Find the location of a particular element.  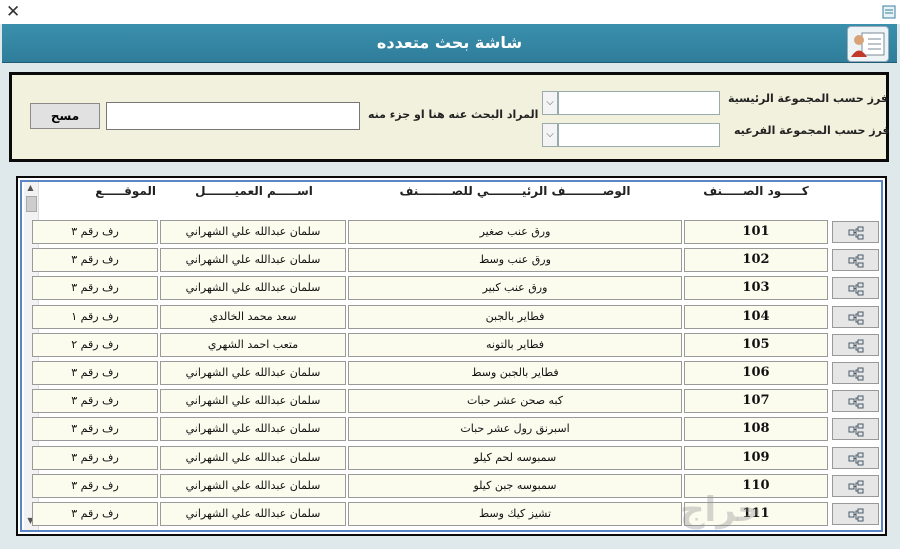

cell-code: 105 is located at coordinates (756, 345).